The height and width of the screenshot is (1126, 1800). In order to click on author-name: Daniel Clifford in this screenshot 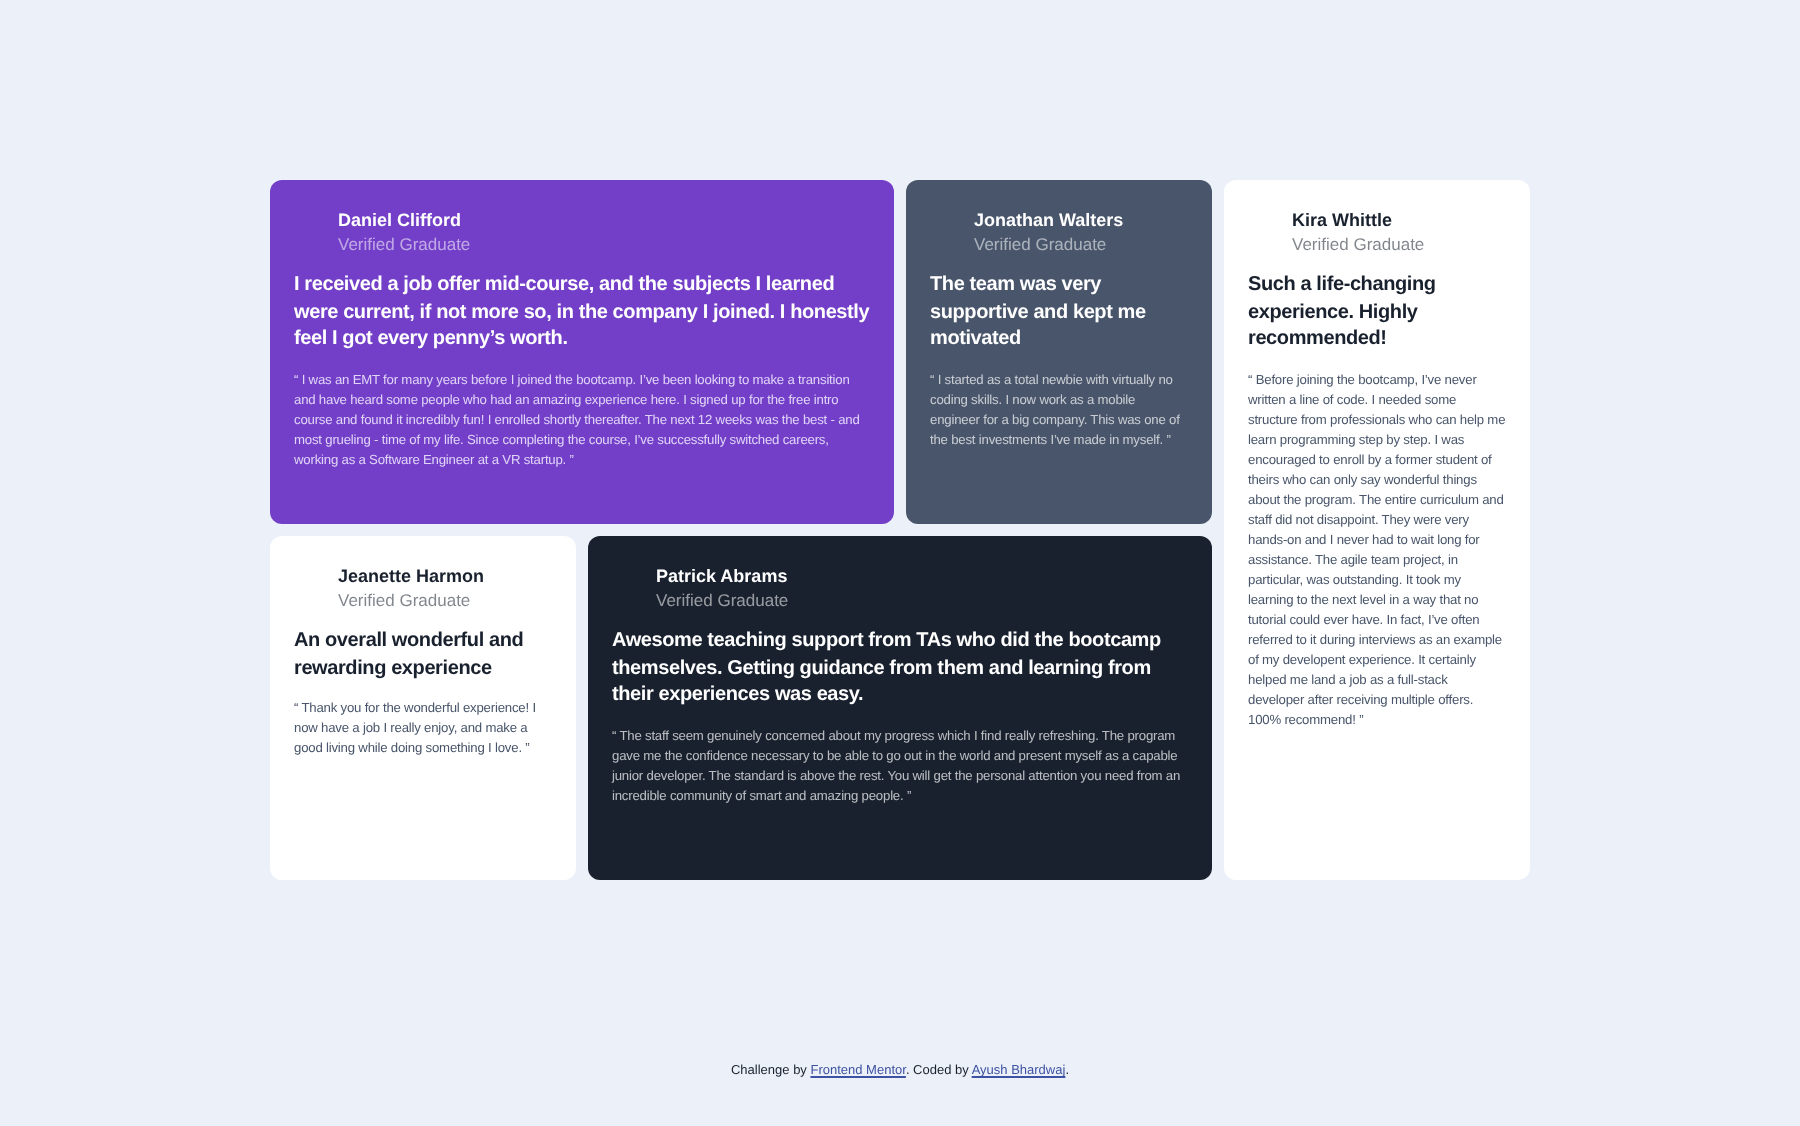, I will do `click(401, 220)`.